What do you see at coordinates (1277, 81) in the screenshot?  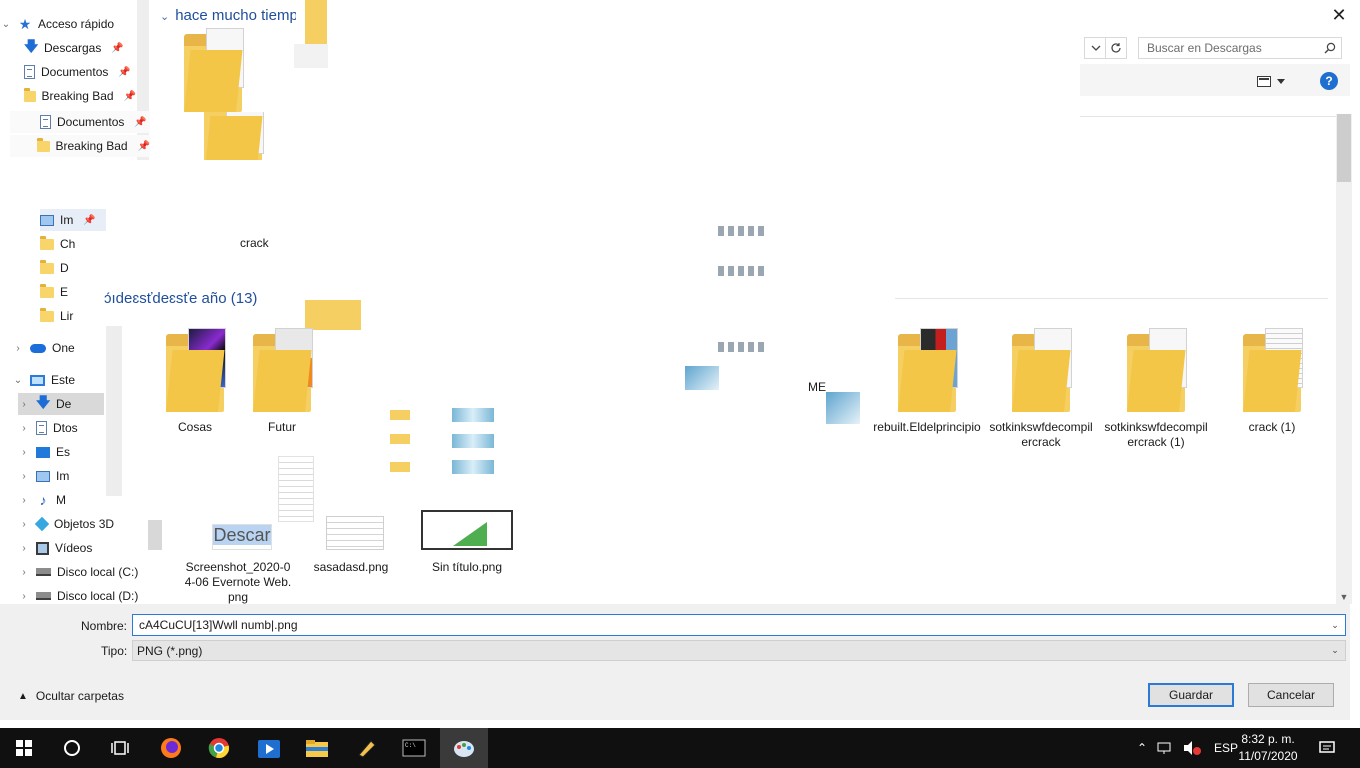 I see `change-view-button` at bounding box center [1277, 81].